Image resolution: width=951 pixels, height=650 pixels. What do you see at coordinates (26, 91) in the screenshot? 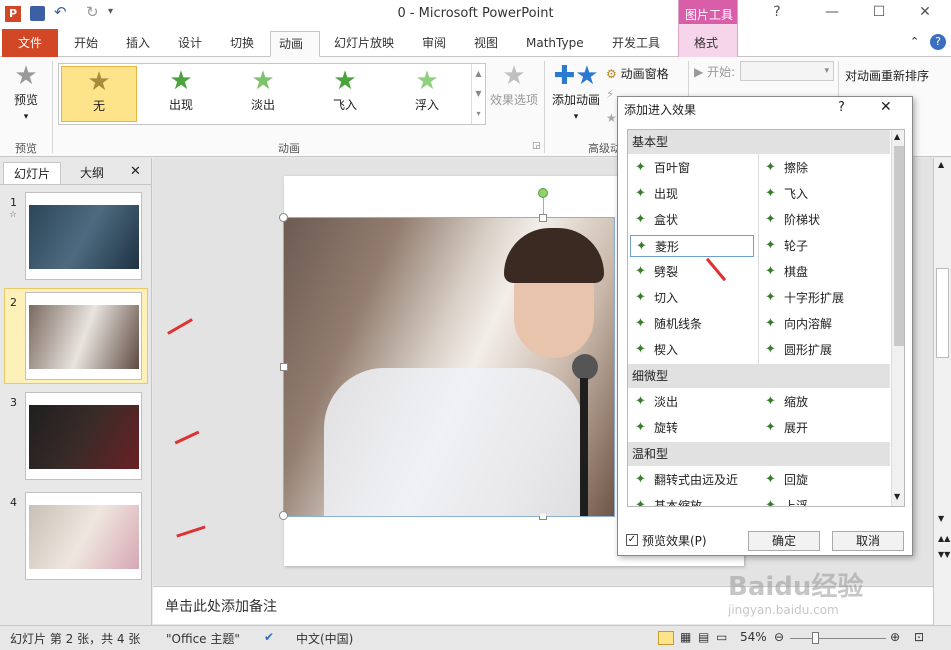
I see `preview-button: ★ 预览 ▾` at bounding box center [26, 91].